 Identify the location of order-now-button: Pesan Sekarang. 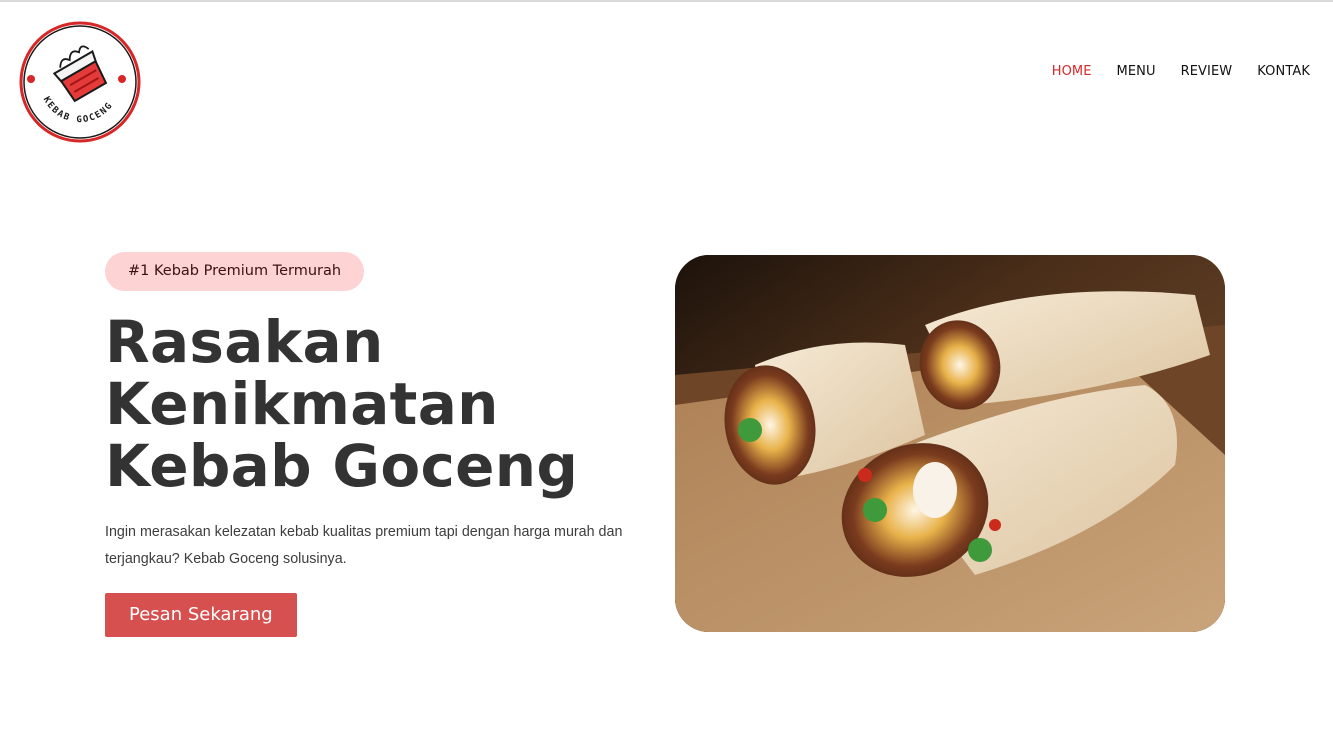
(201, 615).